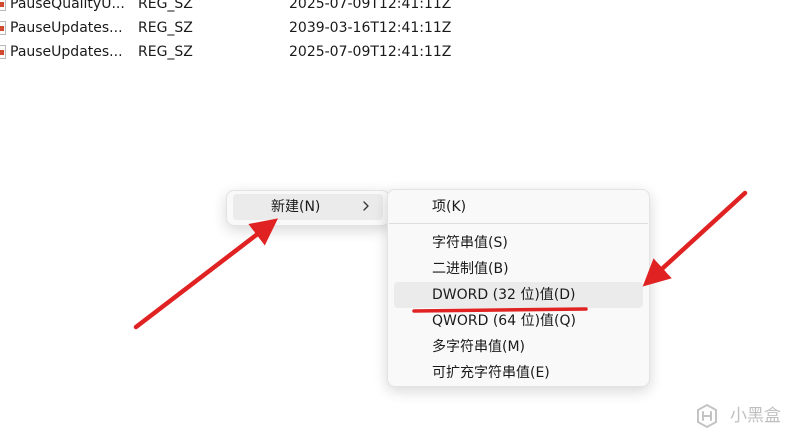 The image size is (795, 436). I want to click on context-menu: 新建(N), so click(308, 208).